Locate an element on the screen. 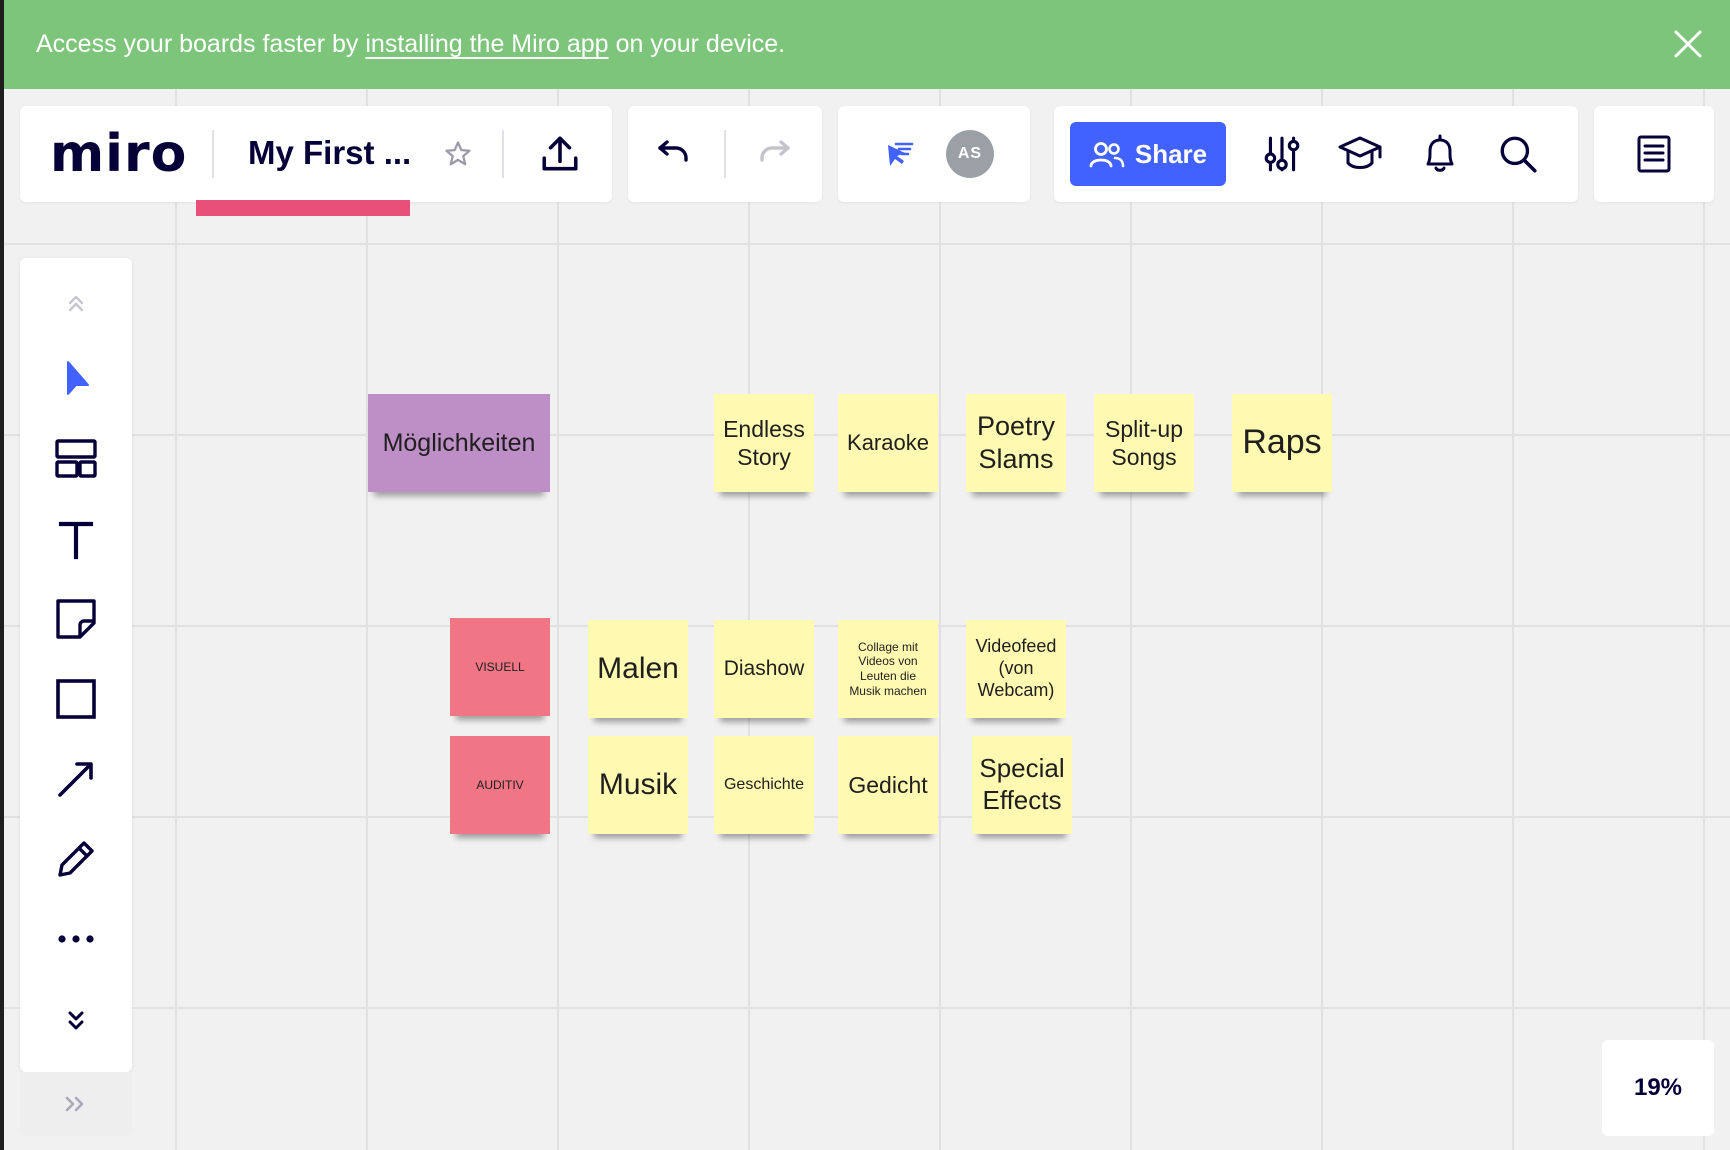 The width and height of the screenshot is (1730, 1150). sticky-note-tool is located at coordinates (76, 619).